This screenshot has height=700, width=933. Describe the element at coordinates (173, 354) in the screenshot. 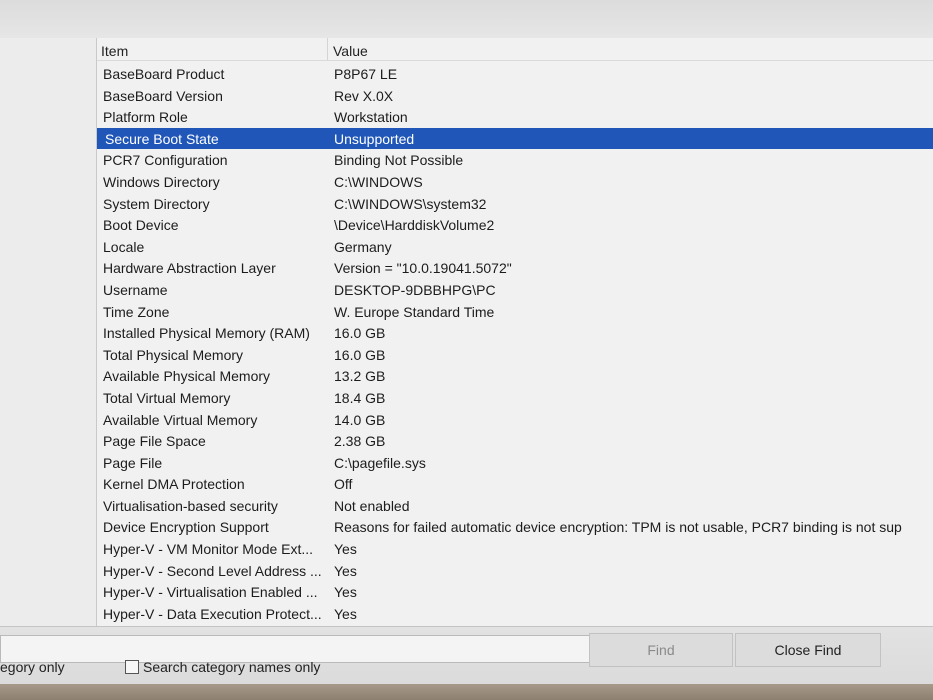

I see `row-item: Total Physical Memory` at that location.